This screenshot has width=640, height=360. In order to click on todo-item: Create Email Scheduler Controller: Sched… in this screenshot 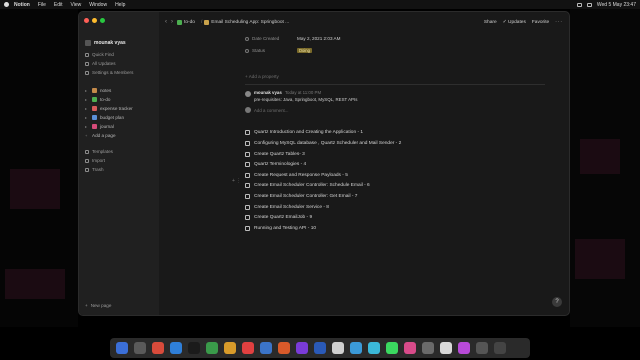, I will do `click(307, 185)`.